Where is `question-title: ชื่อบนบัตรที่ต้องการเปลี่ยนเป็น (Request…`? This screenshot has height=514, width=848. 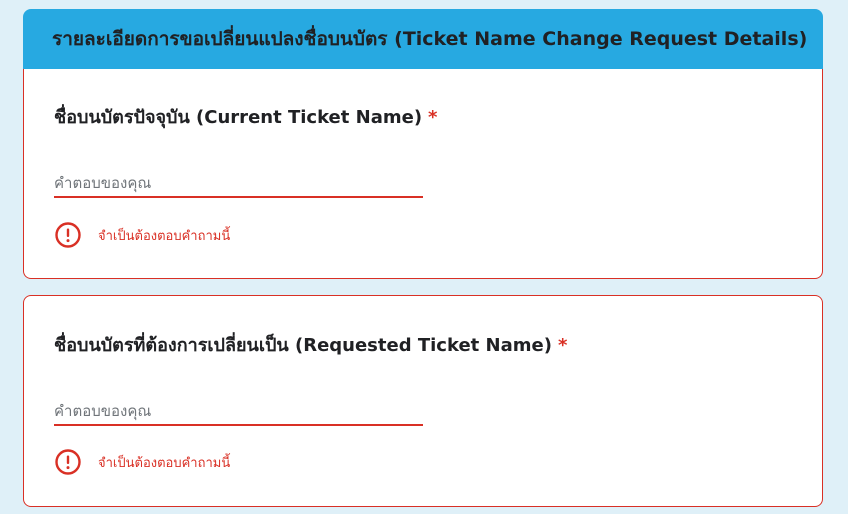 question-title: ชื่อบนบัตรที่ต้องการเปลี่ยนเป็น (Request… is located at coordinates (310, 344).